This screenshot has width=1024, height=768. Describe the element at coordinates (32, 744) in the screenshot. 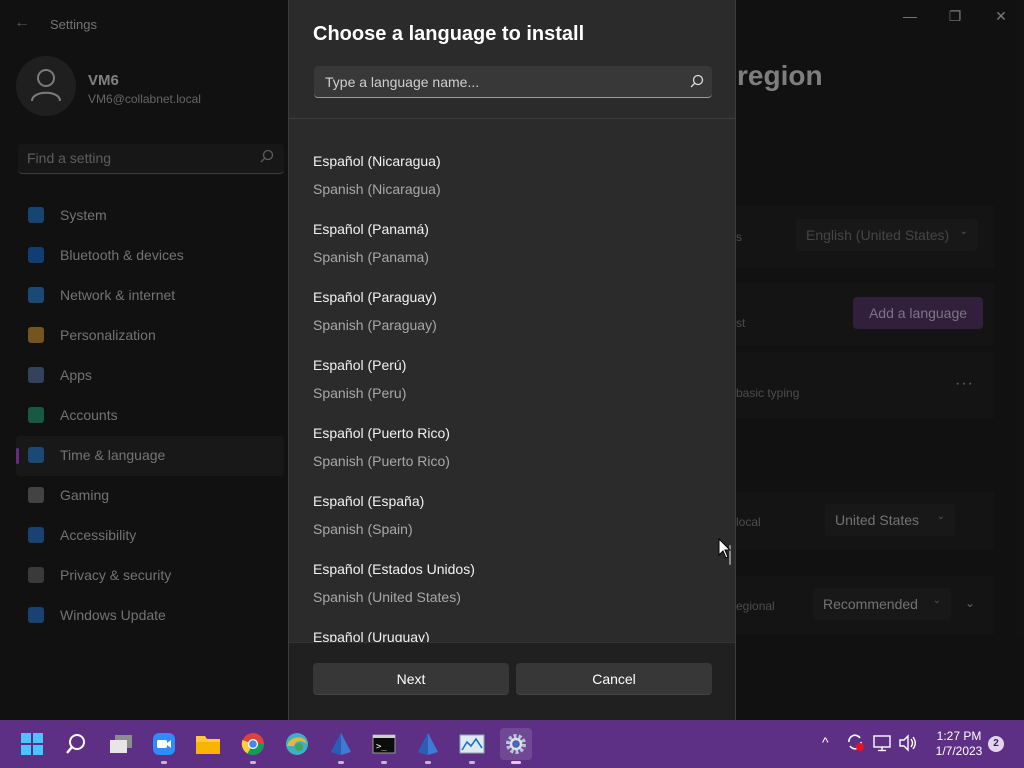

I see `start-icon` at that location.